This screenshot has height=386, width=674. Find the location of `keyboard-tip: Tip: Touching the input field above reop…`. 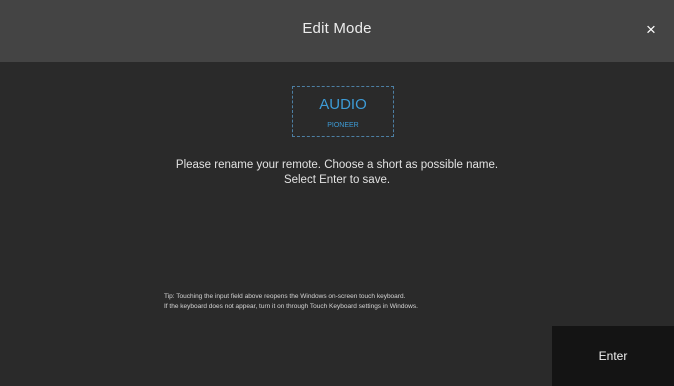

keyboard-tip: Tip: Touching the input field above reop… is located at coordinates (291, 301).